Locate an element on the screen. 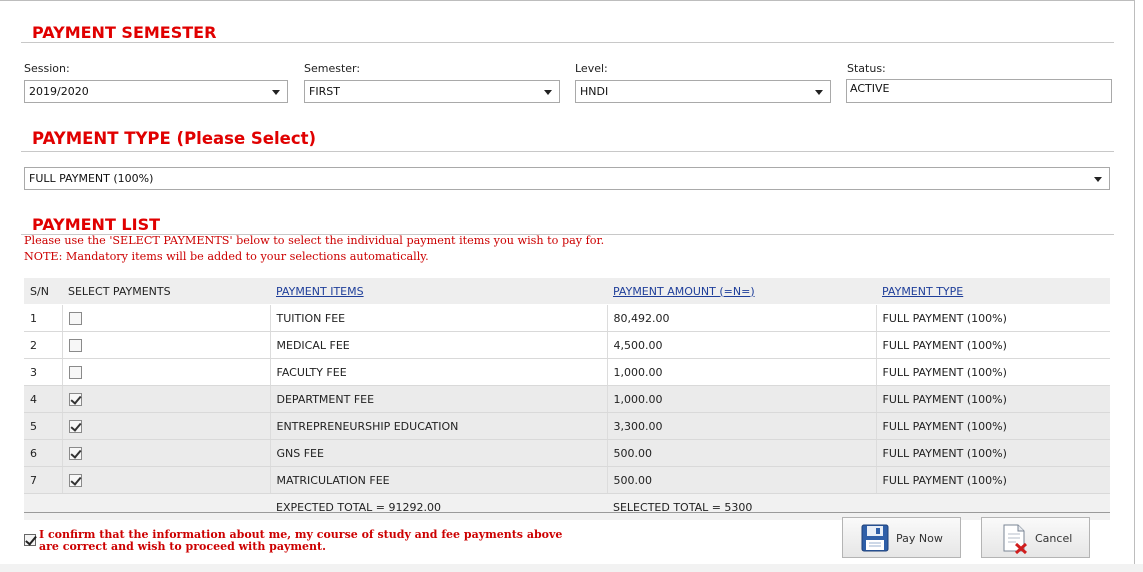 The image size is (1143, 572). level-value: HNDI is located at coordinates (594, 91).